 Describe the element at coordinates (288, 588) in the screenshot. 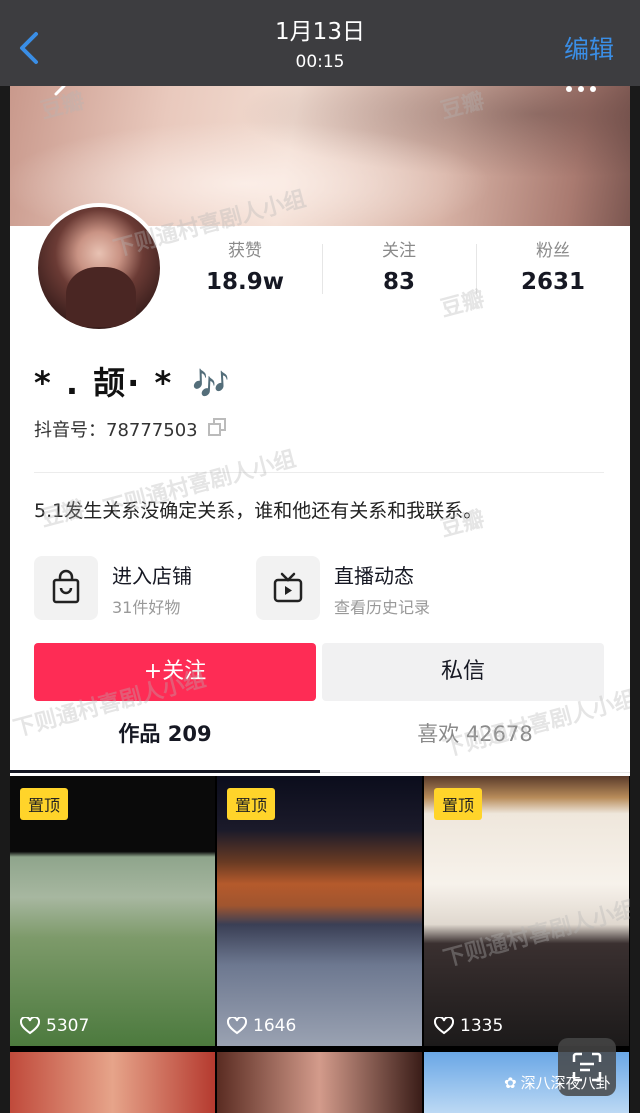

I see `live-tv-icon` at that location.